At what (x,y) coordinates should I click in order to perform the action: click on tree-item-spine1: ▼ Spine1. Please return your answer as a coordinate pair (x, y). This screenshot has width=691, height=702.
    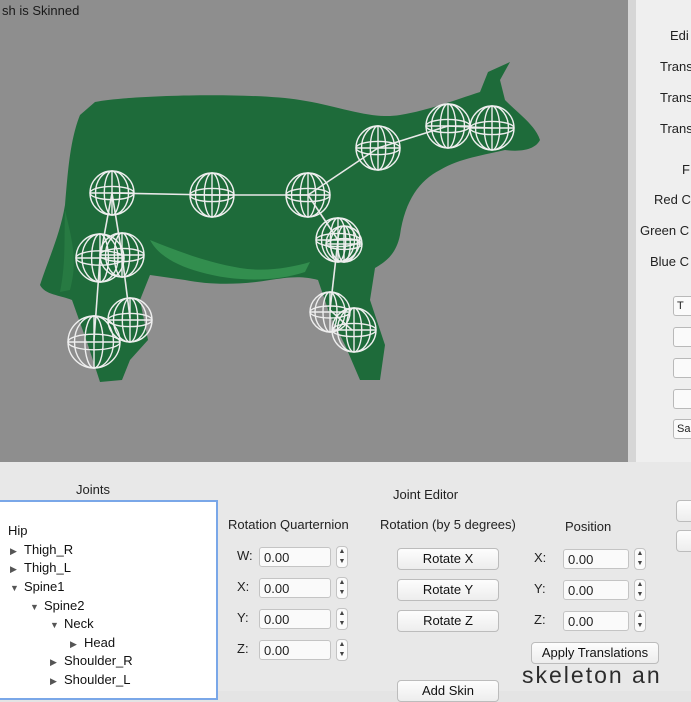
    Looking at the image, I should click on (37, 586).